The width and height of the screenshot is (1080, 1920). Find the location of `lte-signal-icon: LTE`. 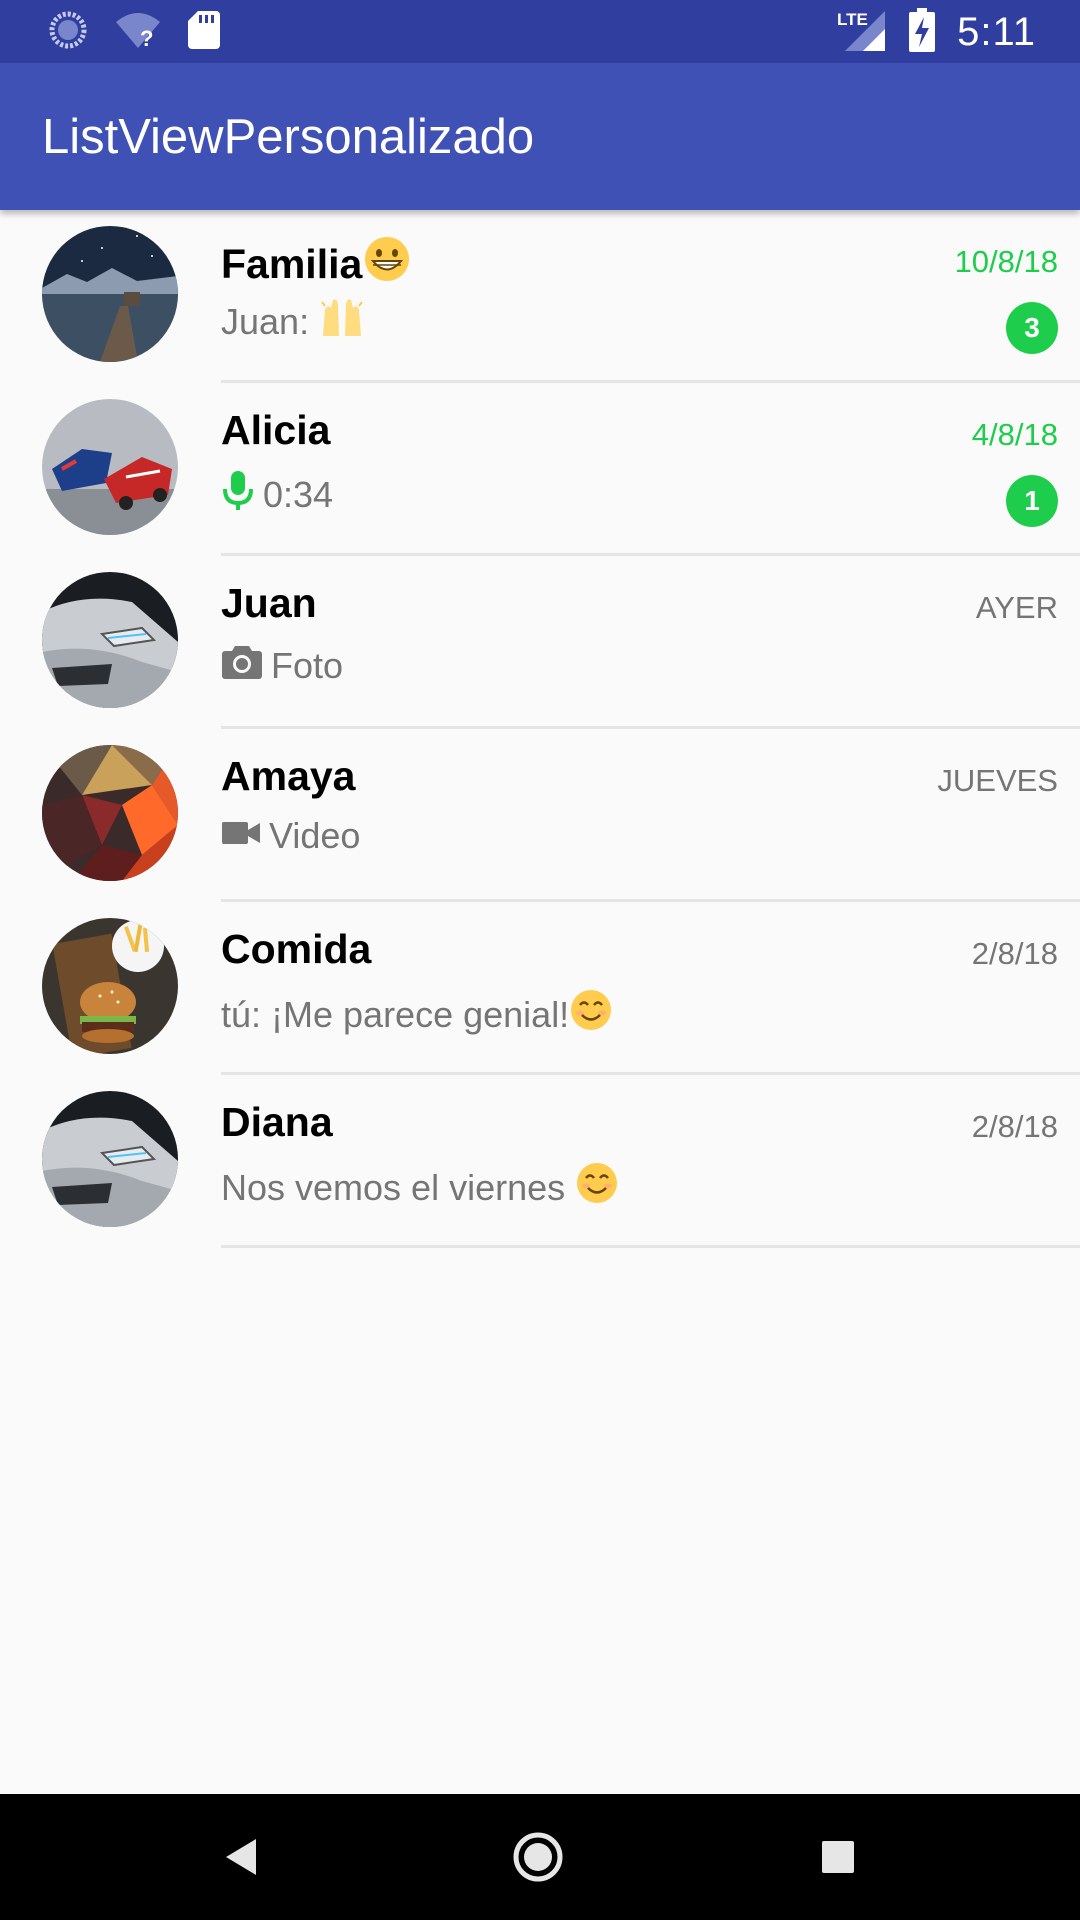

lte-signal-icon: LTE is located at coordinates (862, 32).